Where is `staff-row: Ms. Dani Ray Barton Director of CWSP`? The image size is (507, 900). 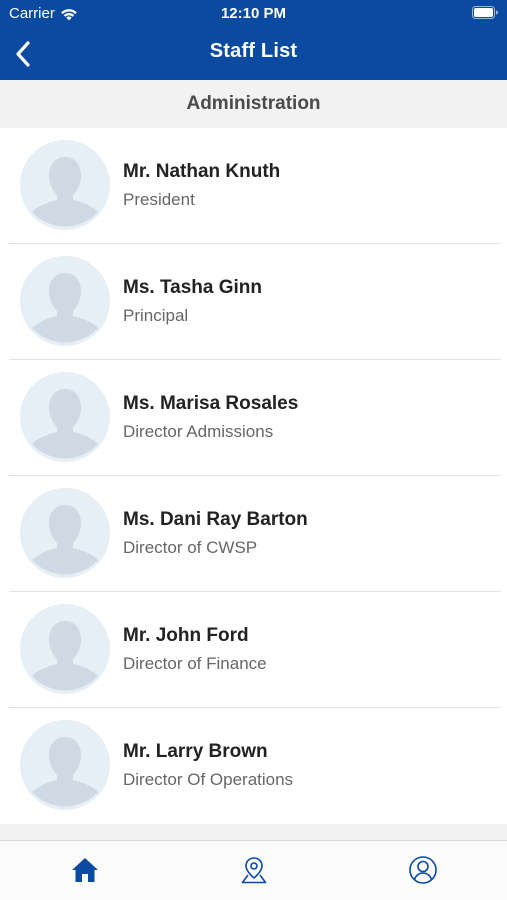
staff-row: Ms. Dani Ray Barton Director of CWSP is located at coordinates (253, 534).